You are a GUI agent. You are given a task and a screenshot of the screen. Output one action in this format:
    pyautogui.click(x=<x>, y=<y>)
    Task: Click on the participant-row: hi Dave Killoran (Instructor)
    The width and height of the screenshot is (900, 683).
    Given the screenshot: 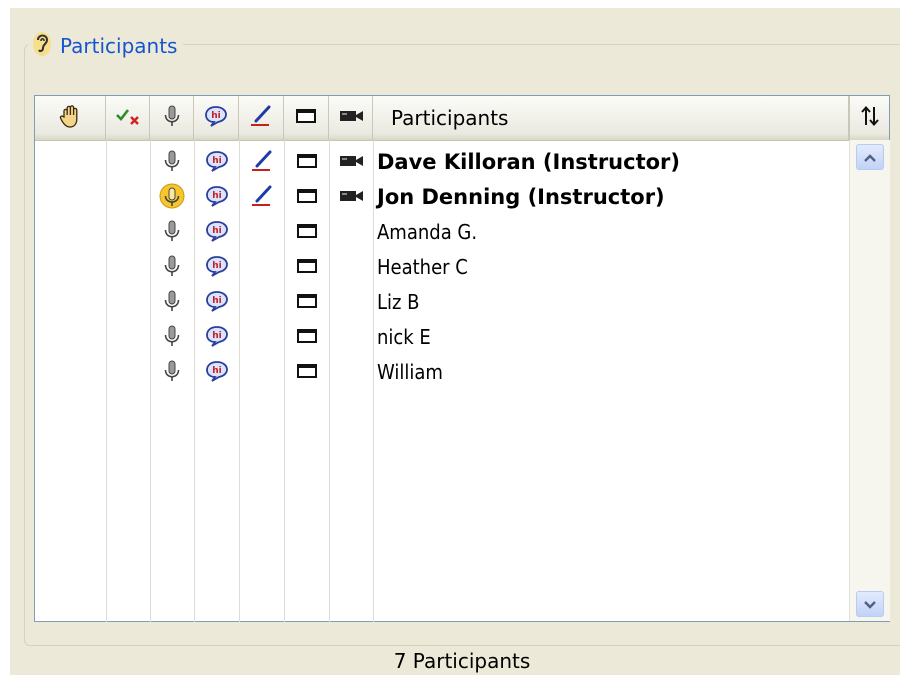 What is the action you would take?
    pyautogui.click(x=442, y=162)
    